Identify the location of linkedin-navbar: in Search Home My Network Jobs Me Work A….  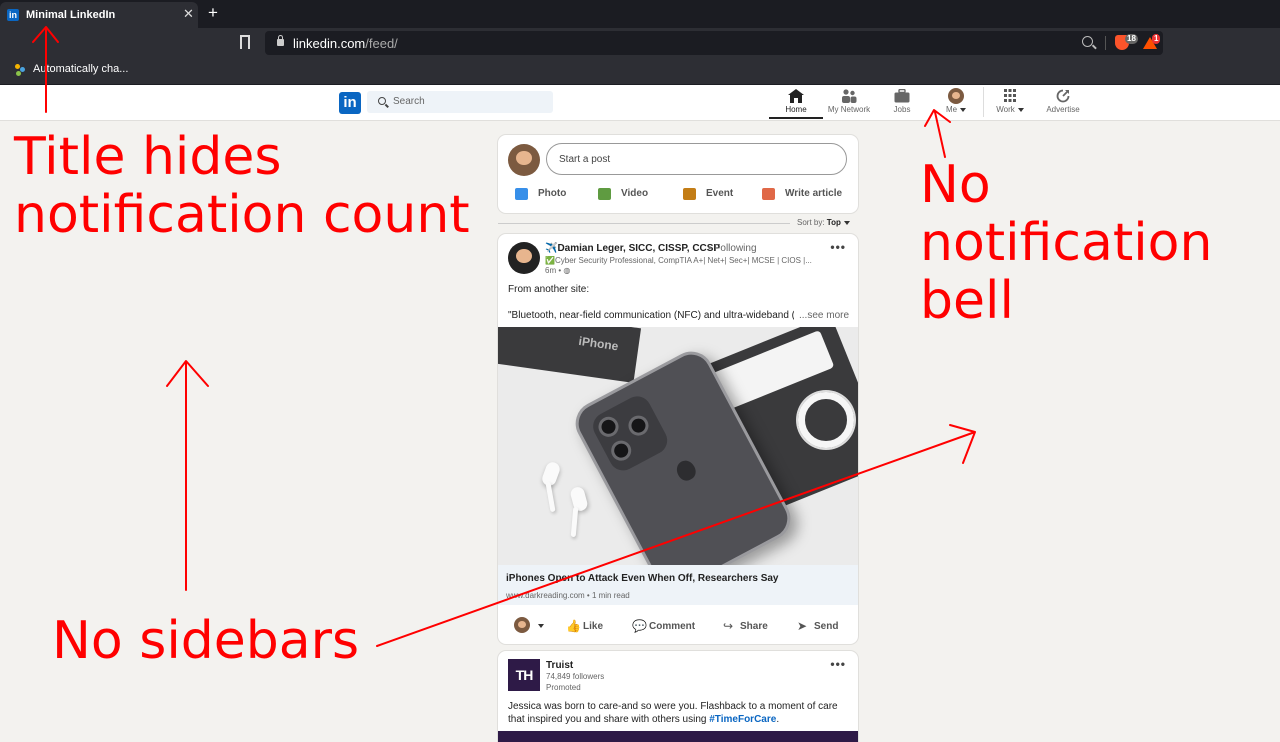
(640, 103).